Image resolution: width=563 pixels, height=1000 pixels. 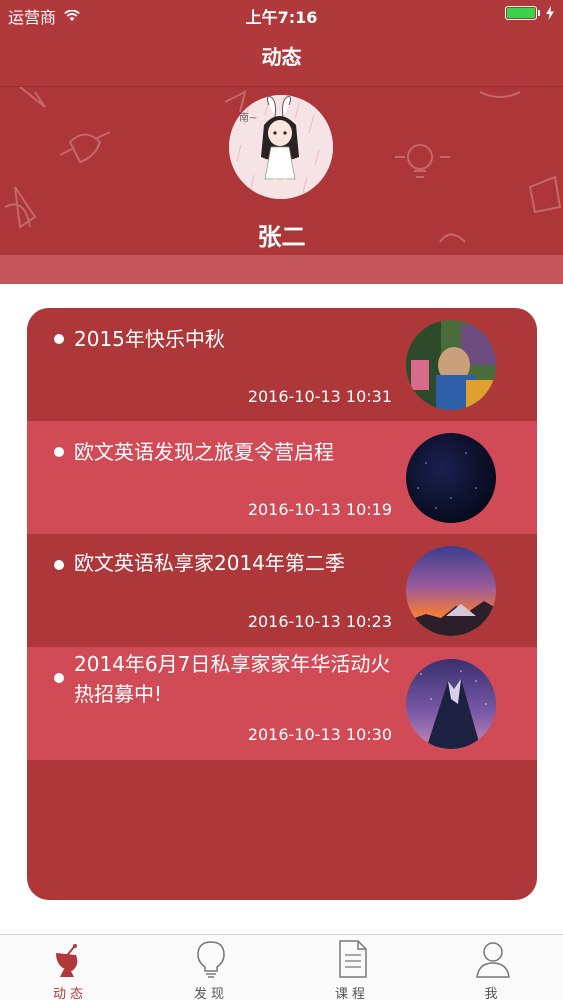 What do you see at coordinates (67, 960) in the screenshot?
I see `satellite-dish-icon` at bounding box center [67, 960].